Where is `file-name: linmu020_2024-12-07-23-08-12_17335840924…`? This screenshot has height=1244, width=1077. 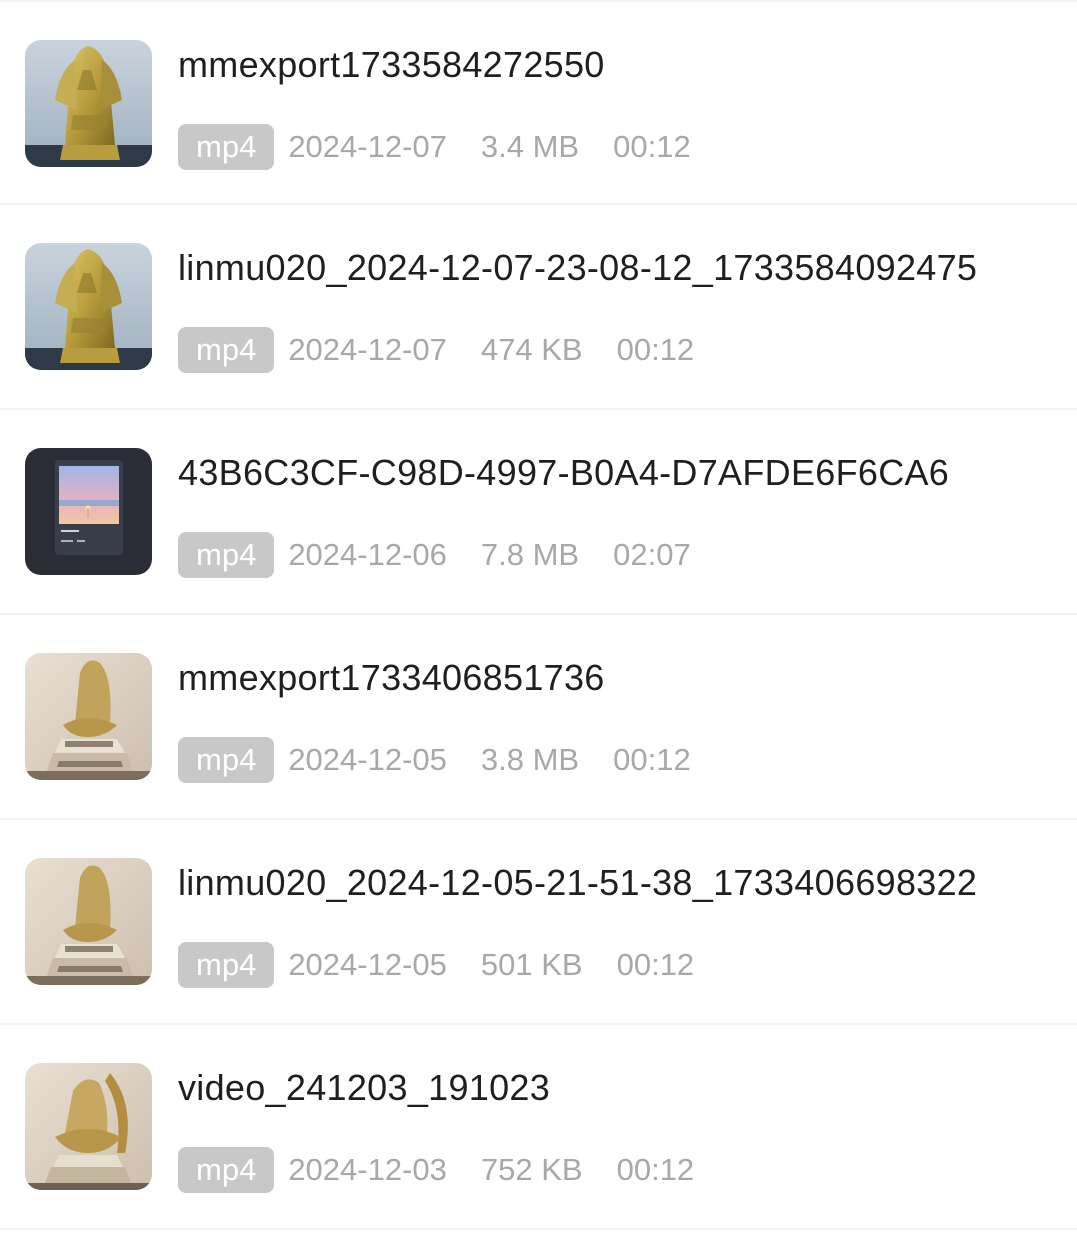
file-name: linmu020_2024-12-07-23-08-12_17335840924… is located at coordinates (578, 267).